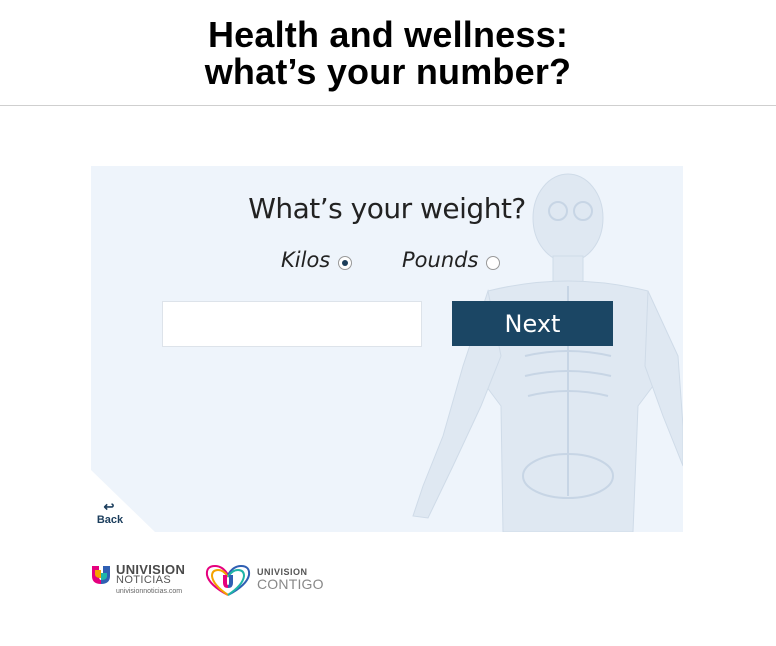 The height and width of the screenshot is (646, 776). What do you see at coordinates (532, 323) in the screenshot?
I see `next-button: Next` at bounding box center [532, 323].